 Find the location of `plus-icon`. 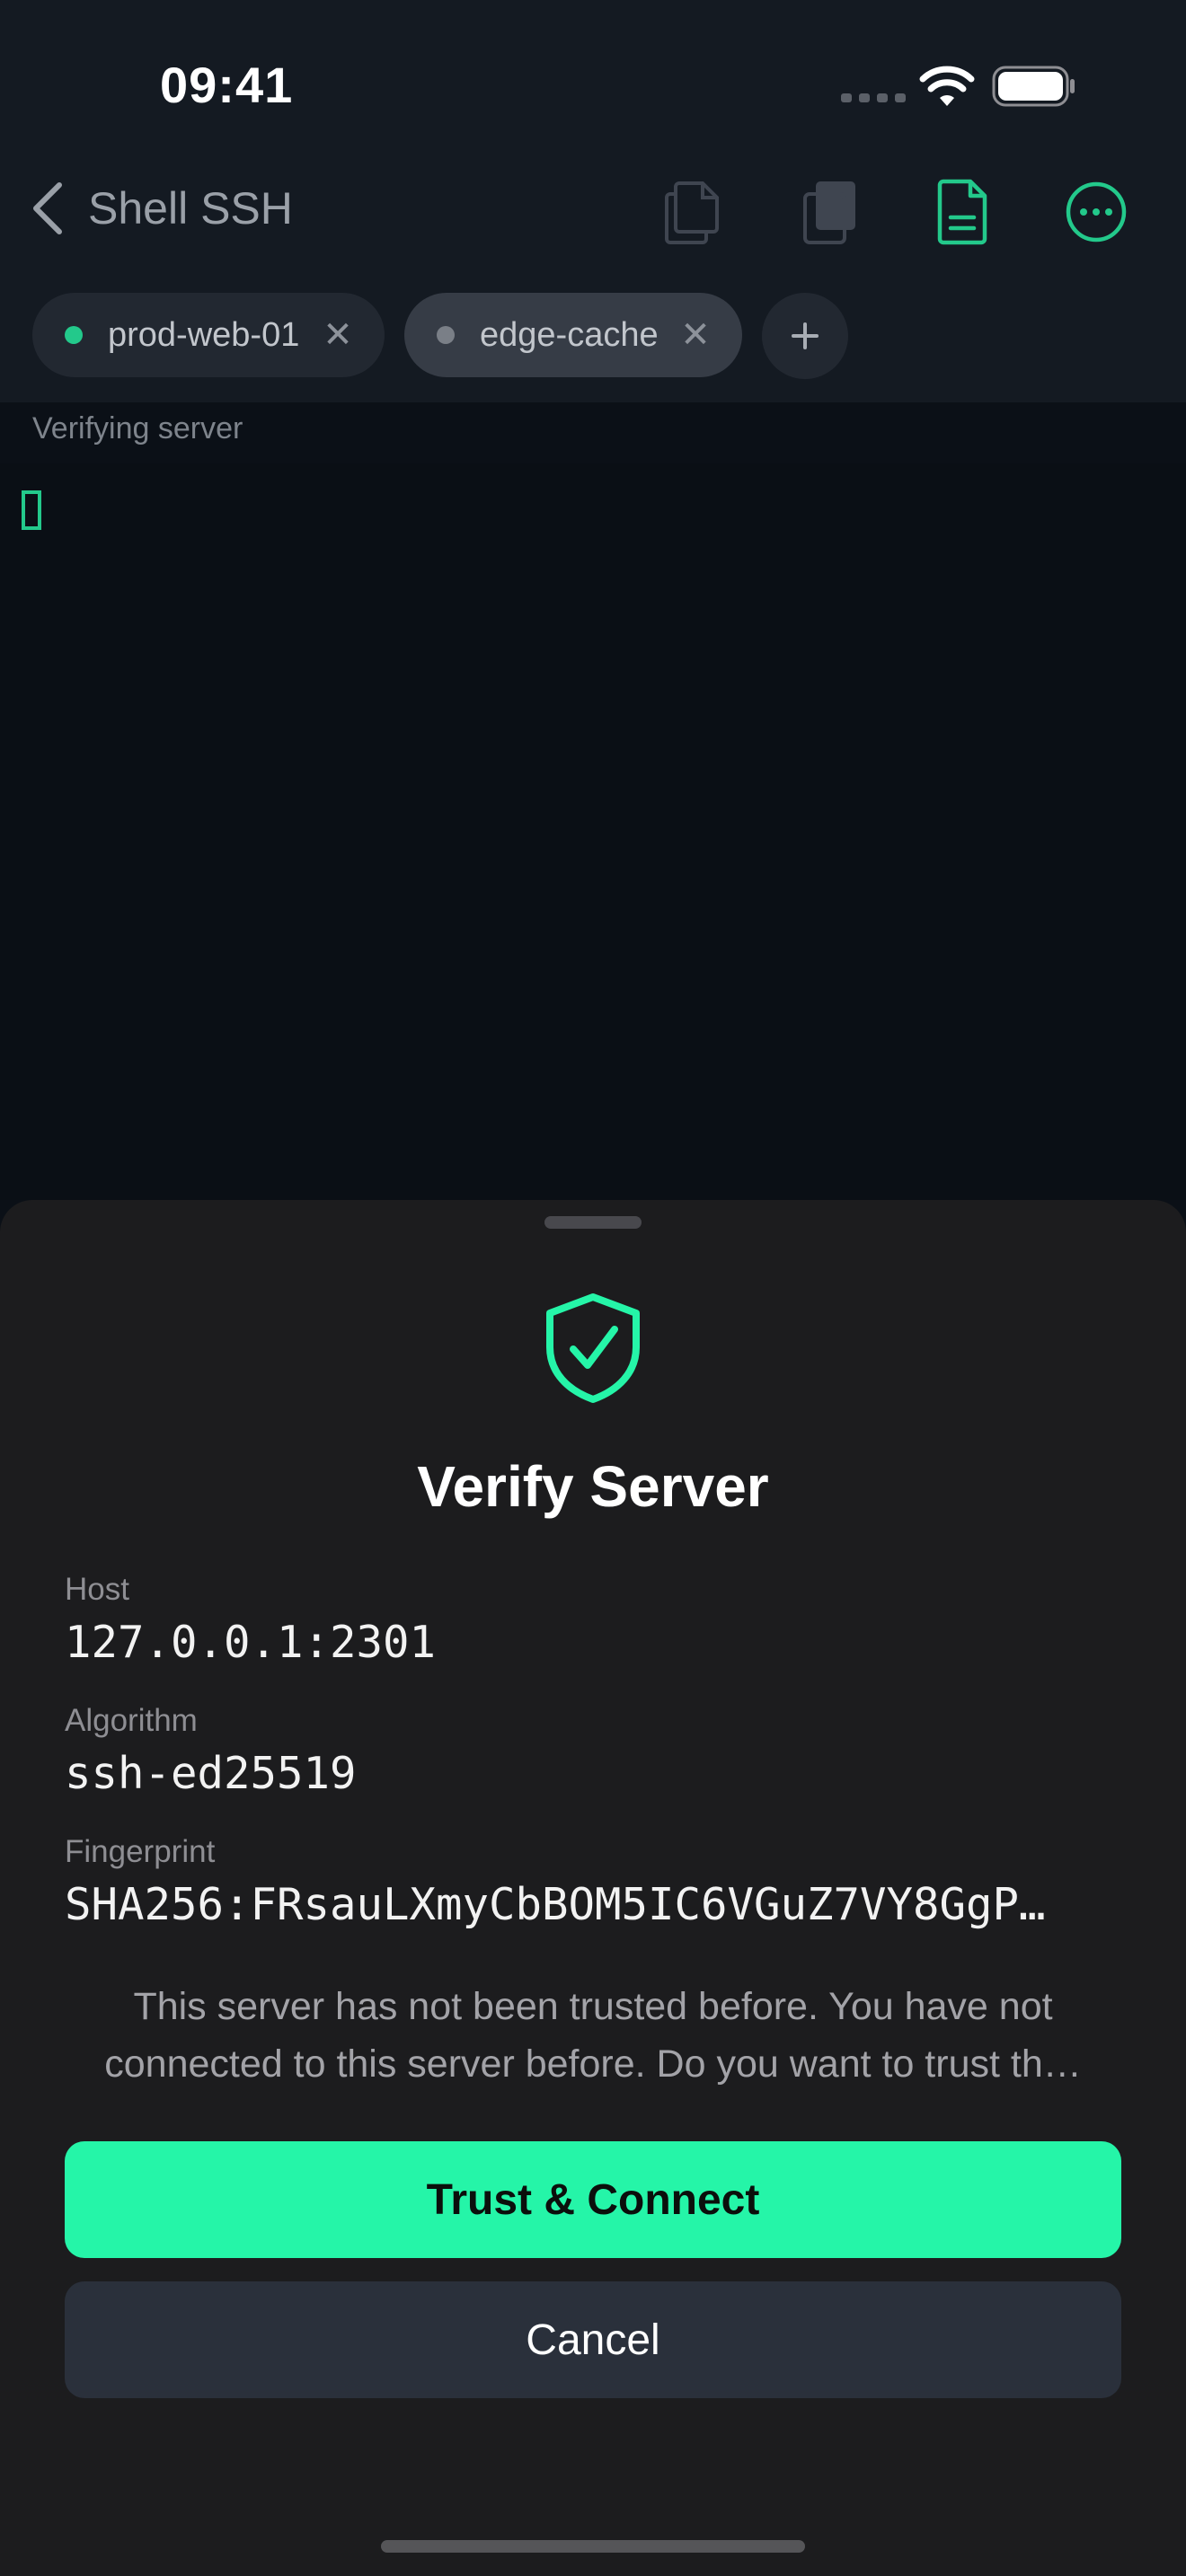

plus-icon is located at coordinates (805, 335).